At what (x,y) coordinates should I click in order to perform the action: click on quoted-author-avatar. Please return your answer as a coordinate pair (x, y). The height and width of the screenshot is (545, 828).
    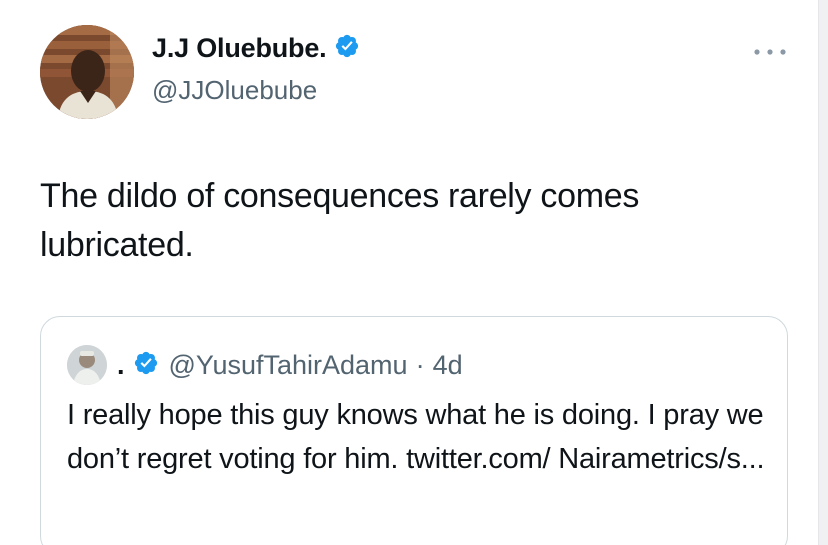
    Looking at the image, I should click on (87, 365).